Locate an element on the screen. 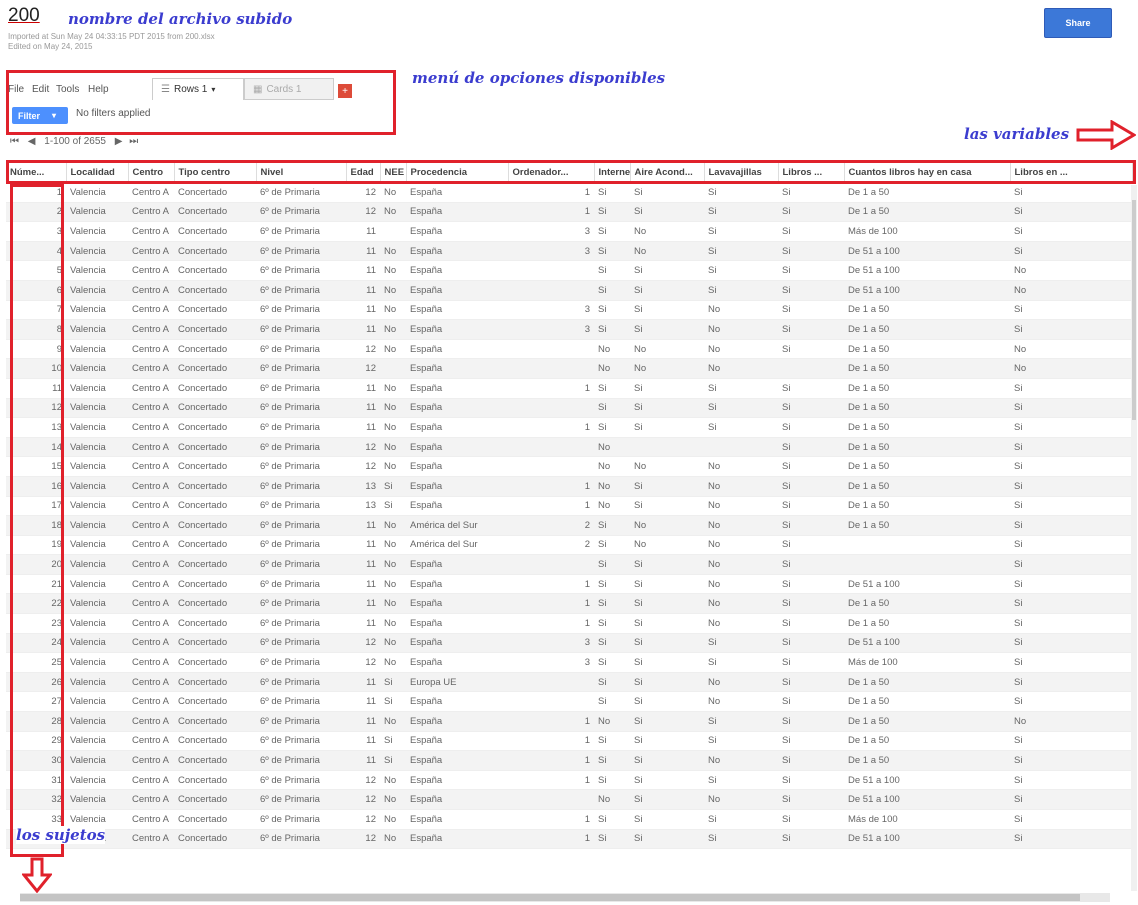 The height and width of the screenshot is (905, 1138). table-cell: Europa UE is located at coordinates (457, 682).